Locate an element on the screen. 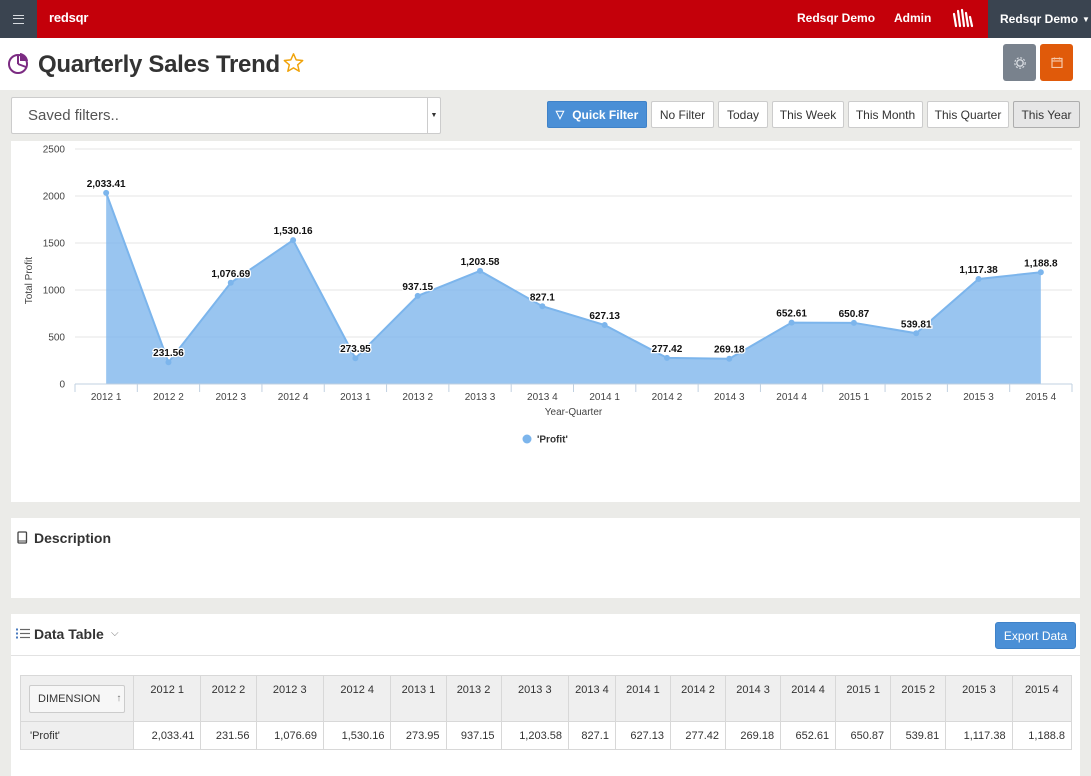  data-label: 937.15 is located at coordinates (417, 287).